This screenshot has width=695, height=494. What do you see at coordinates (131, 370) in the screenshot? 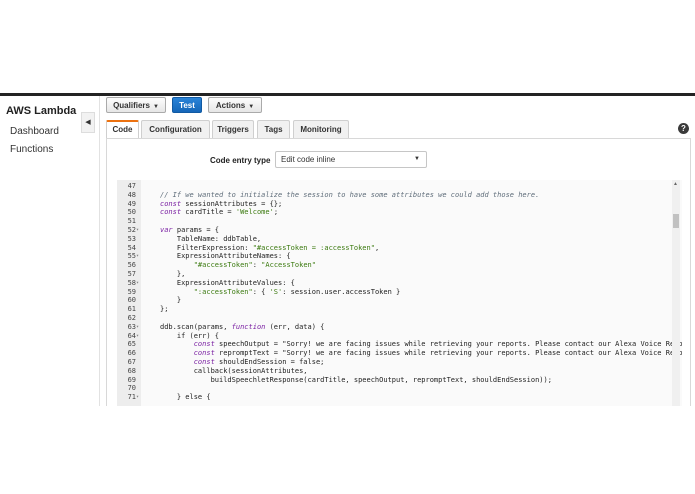
I see `line-number: 68` at bounding box center [131, 370].